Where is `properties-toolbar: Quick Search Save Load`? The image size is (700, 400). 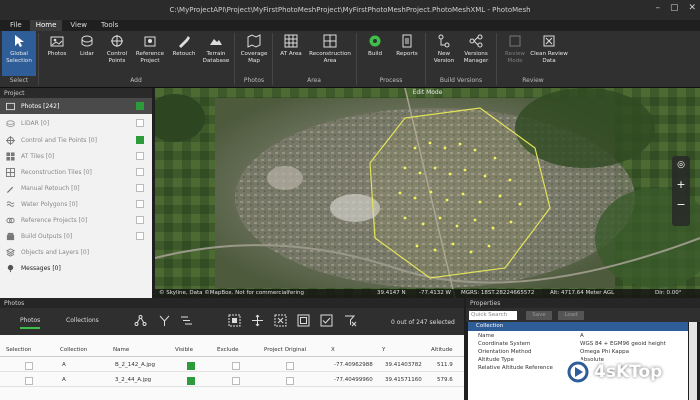 properties-toolbar: Quick Search Save Load is located at coordinates (583, 315).